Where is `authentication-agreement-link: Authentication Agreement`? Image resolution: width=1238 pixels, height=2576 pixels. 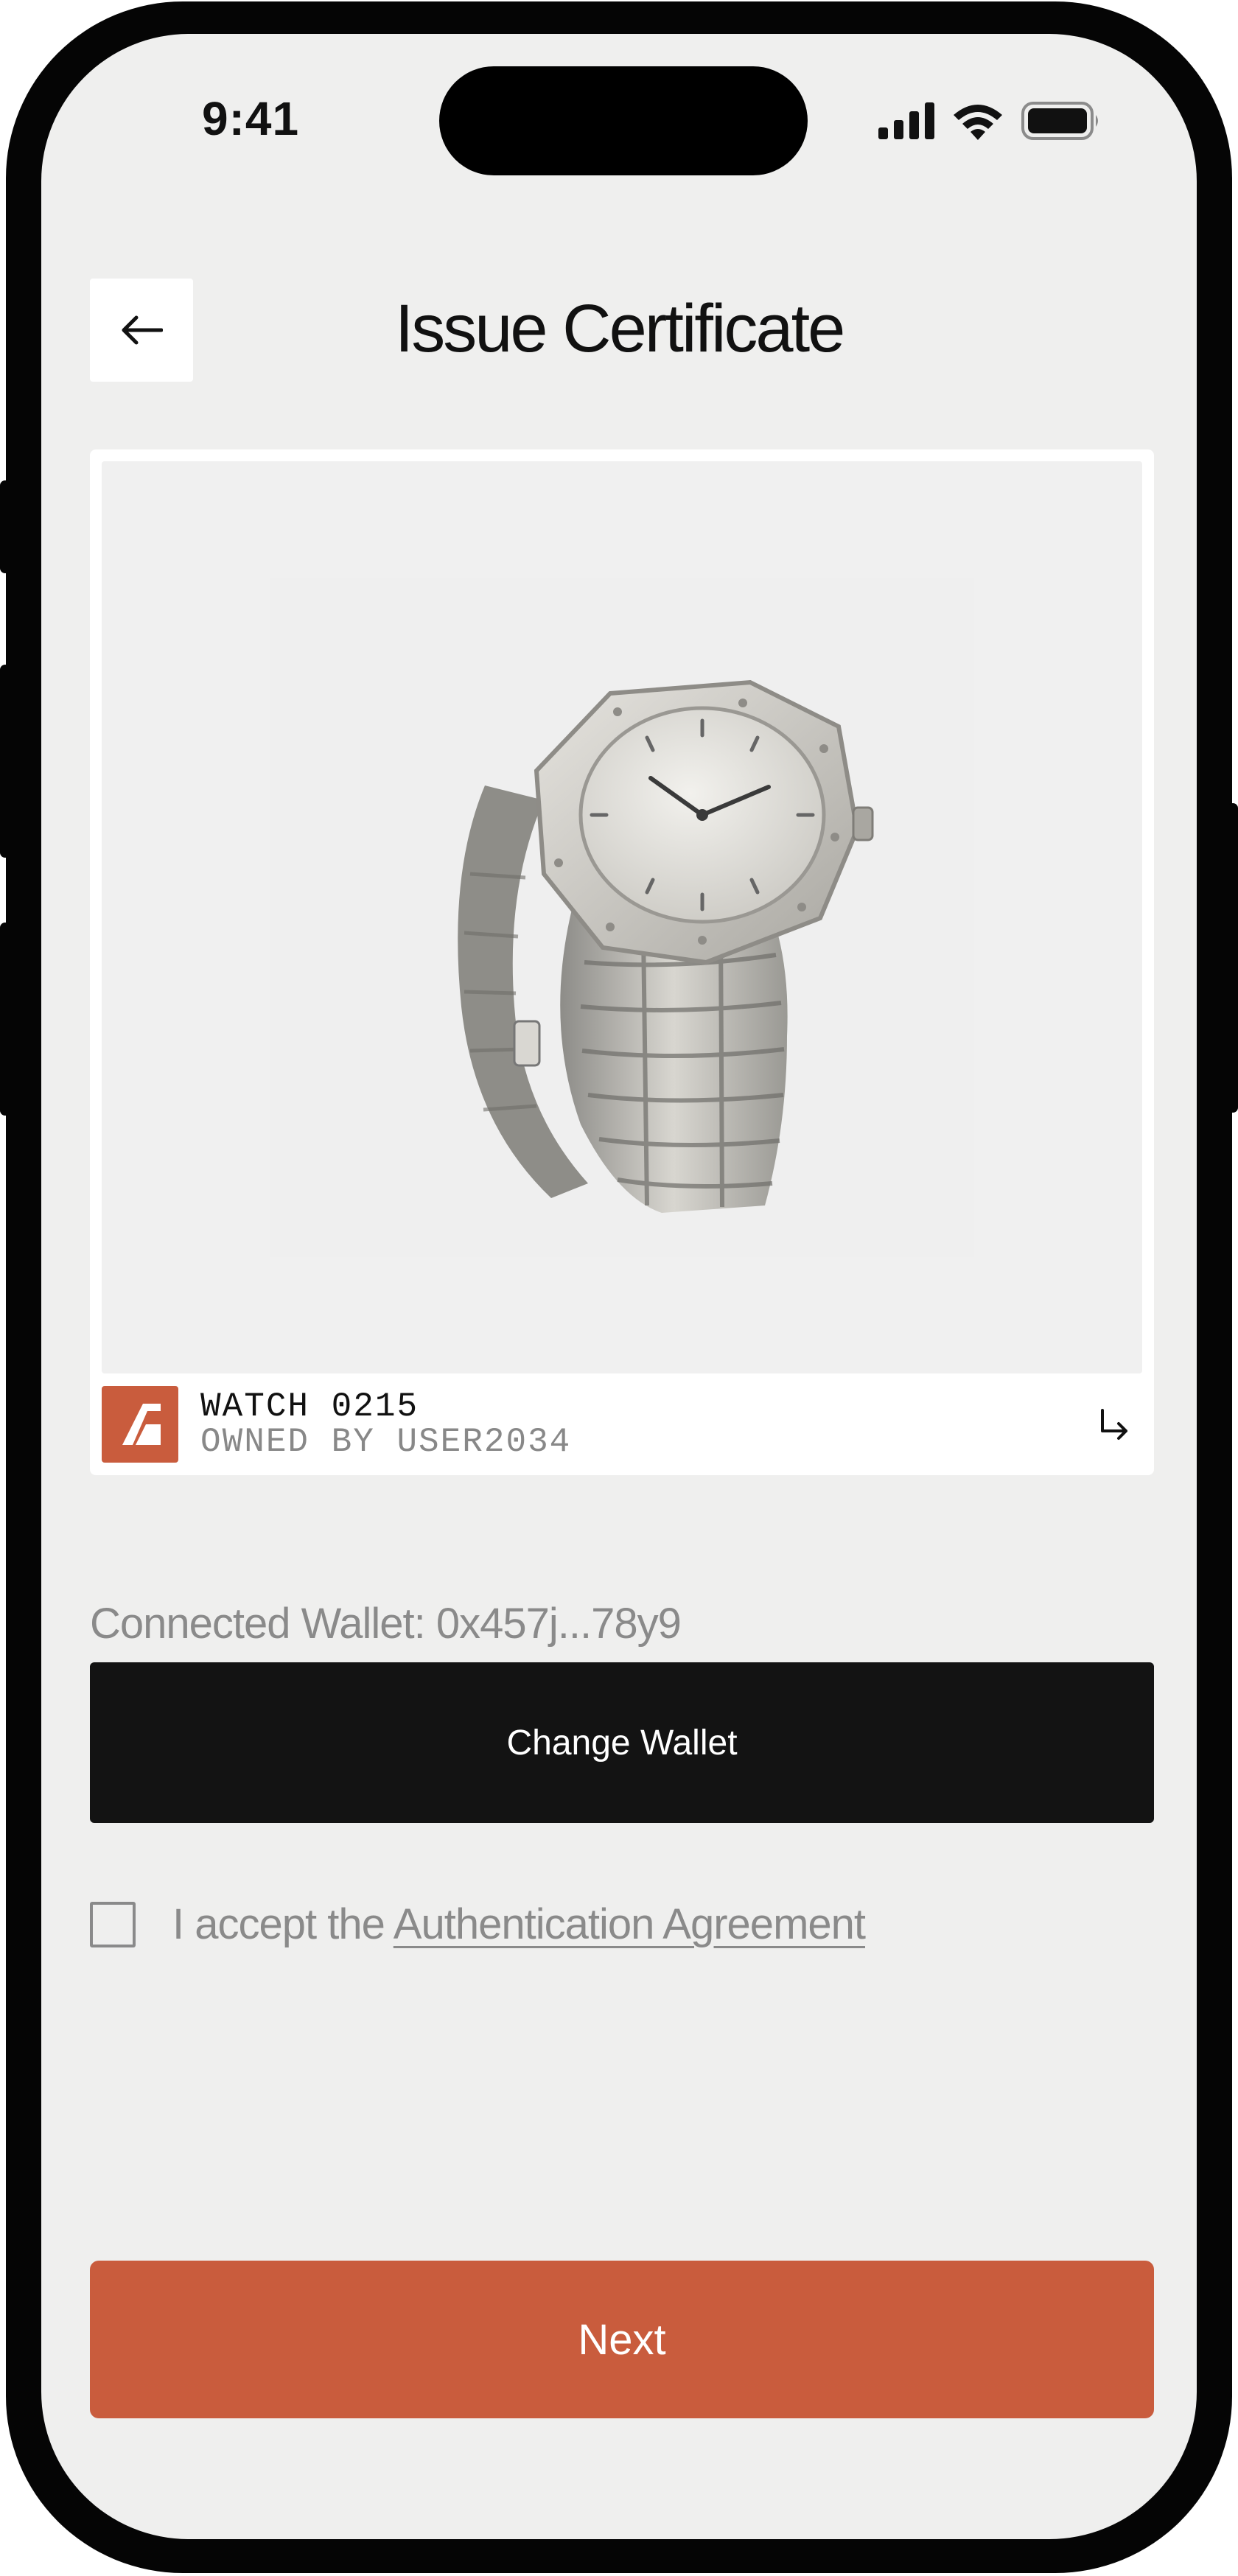
authentication-agreement-link: Authentication Agreement is located at coordinates (630, 1924).